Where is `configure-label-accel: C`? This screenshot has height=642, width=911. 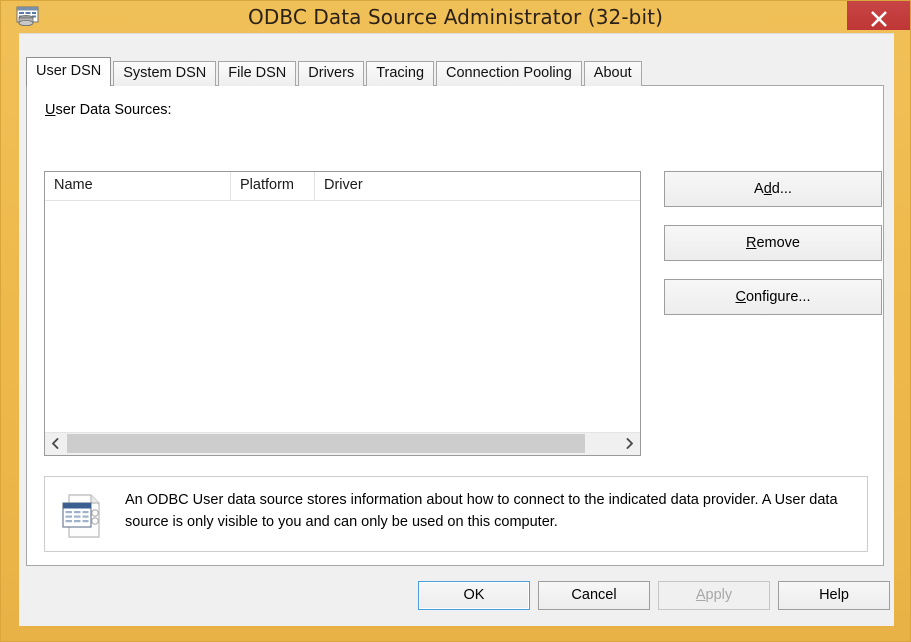 configure-label-accel: C is located at coordinates (740, 297).